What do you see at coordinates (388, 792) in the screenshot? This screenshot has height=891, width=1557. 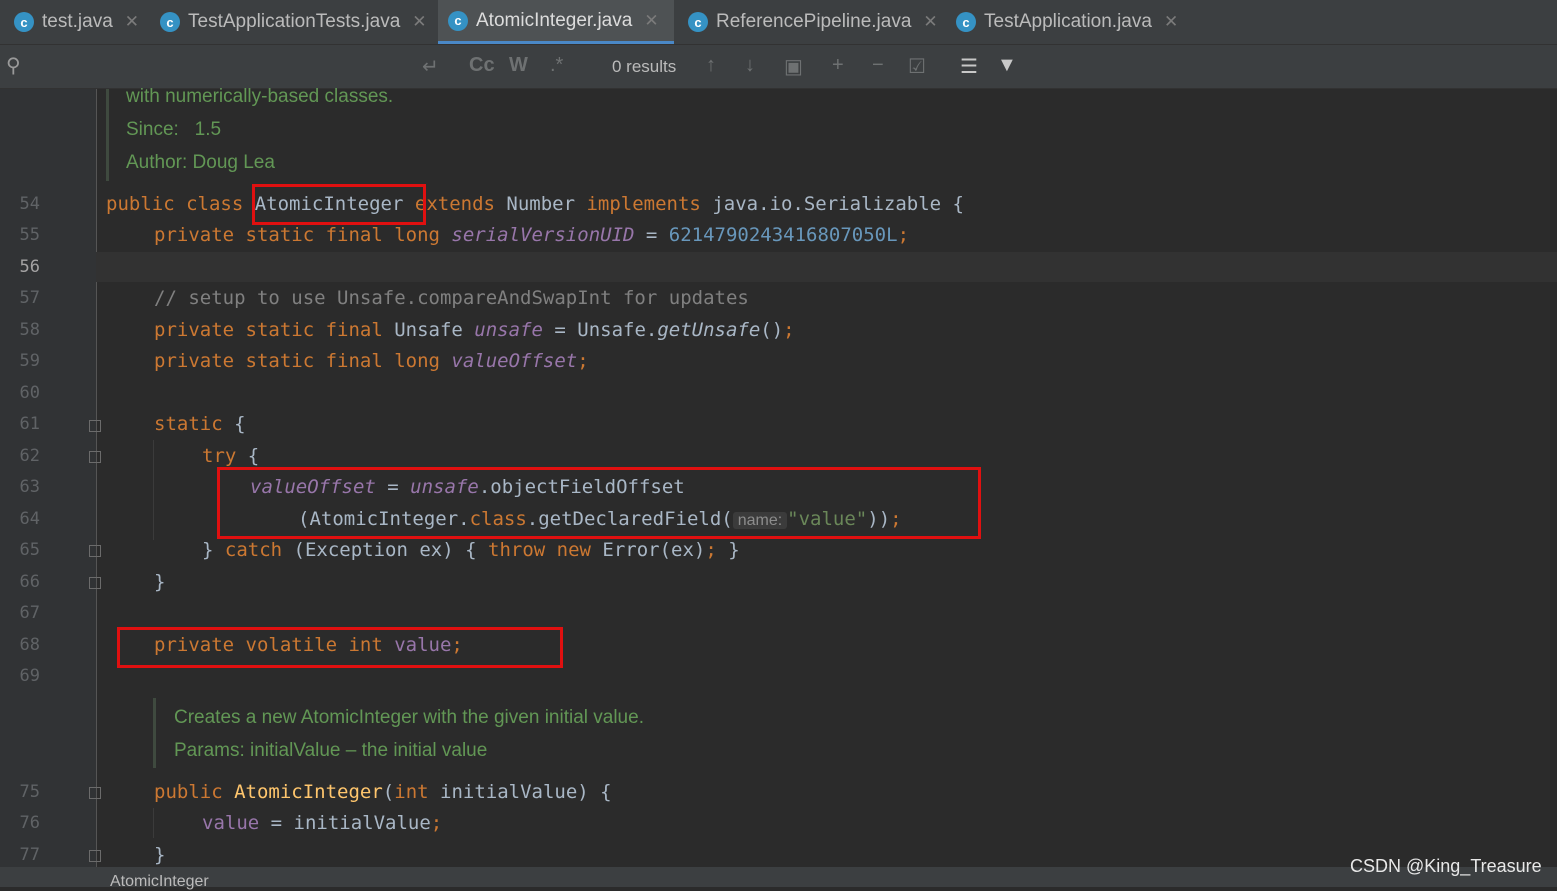 I see `code-paren: (` at bounding box center [388, 792].